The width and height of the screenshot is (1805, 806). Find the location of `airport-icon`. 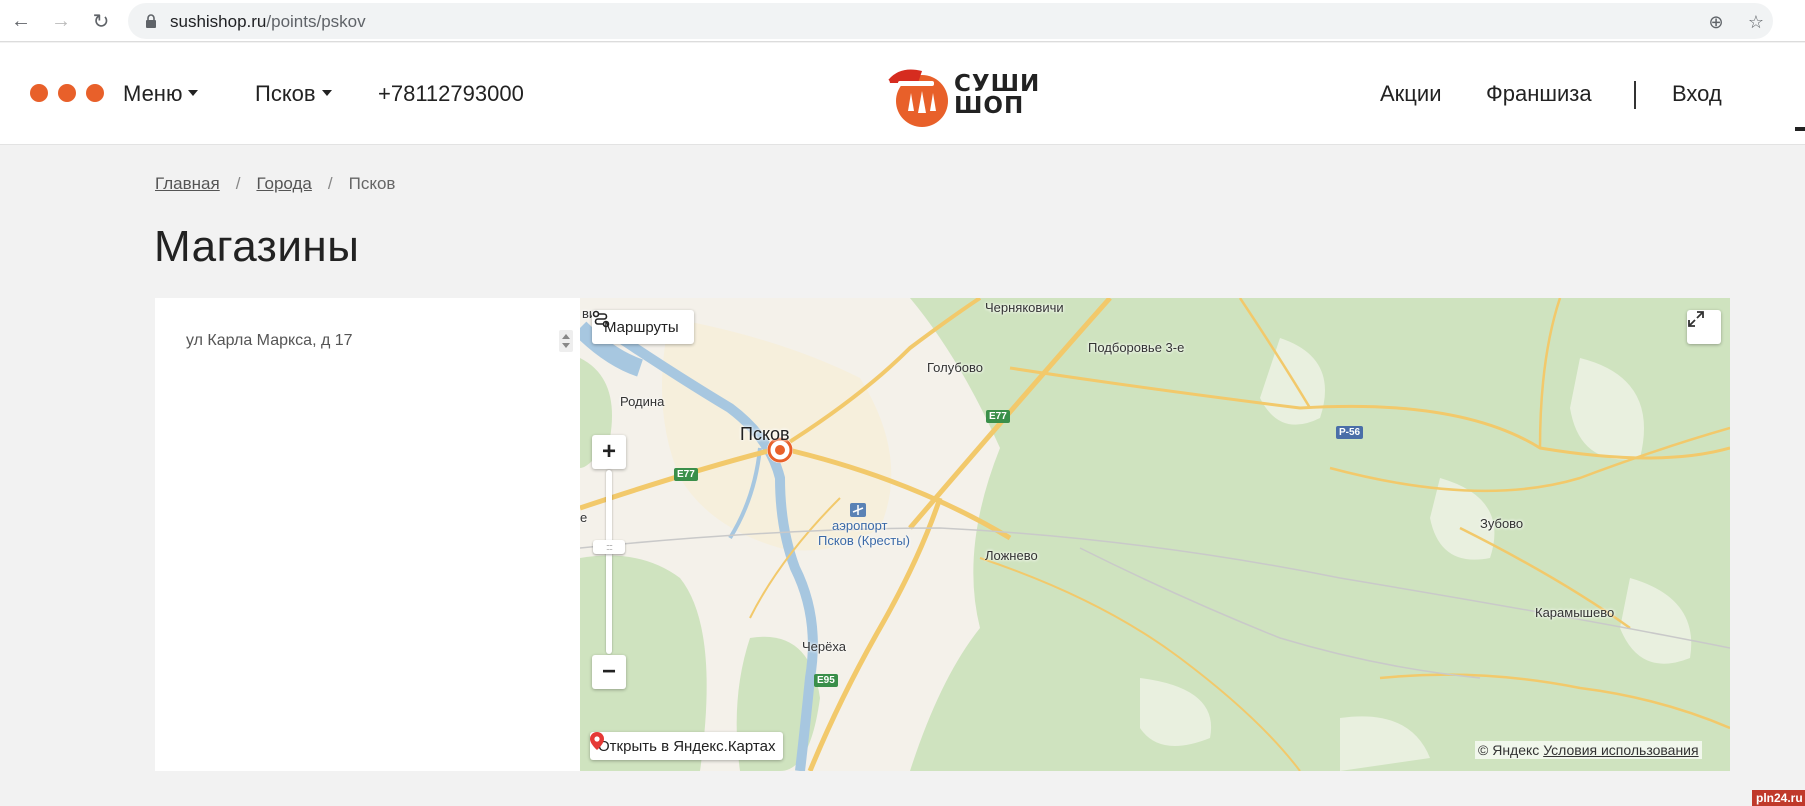

airport-icon is located at coordinates (858, 510).